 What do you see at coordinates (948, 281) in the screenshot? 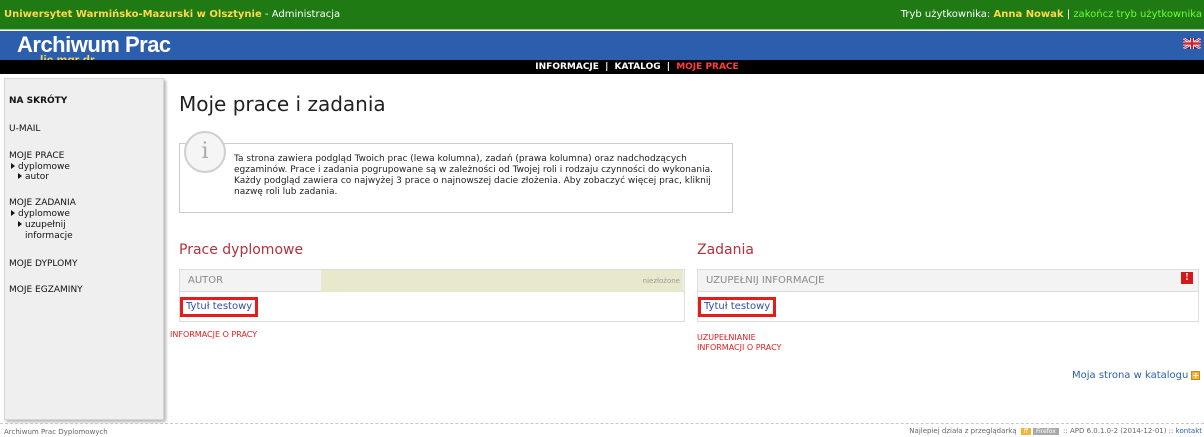
I see `table-header: UZUPEŁNIJ INFORMACJE` at bounding box center [948, 281].